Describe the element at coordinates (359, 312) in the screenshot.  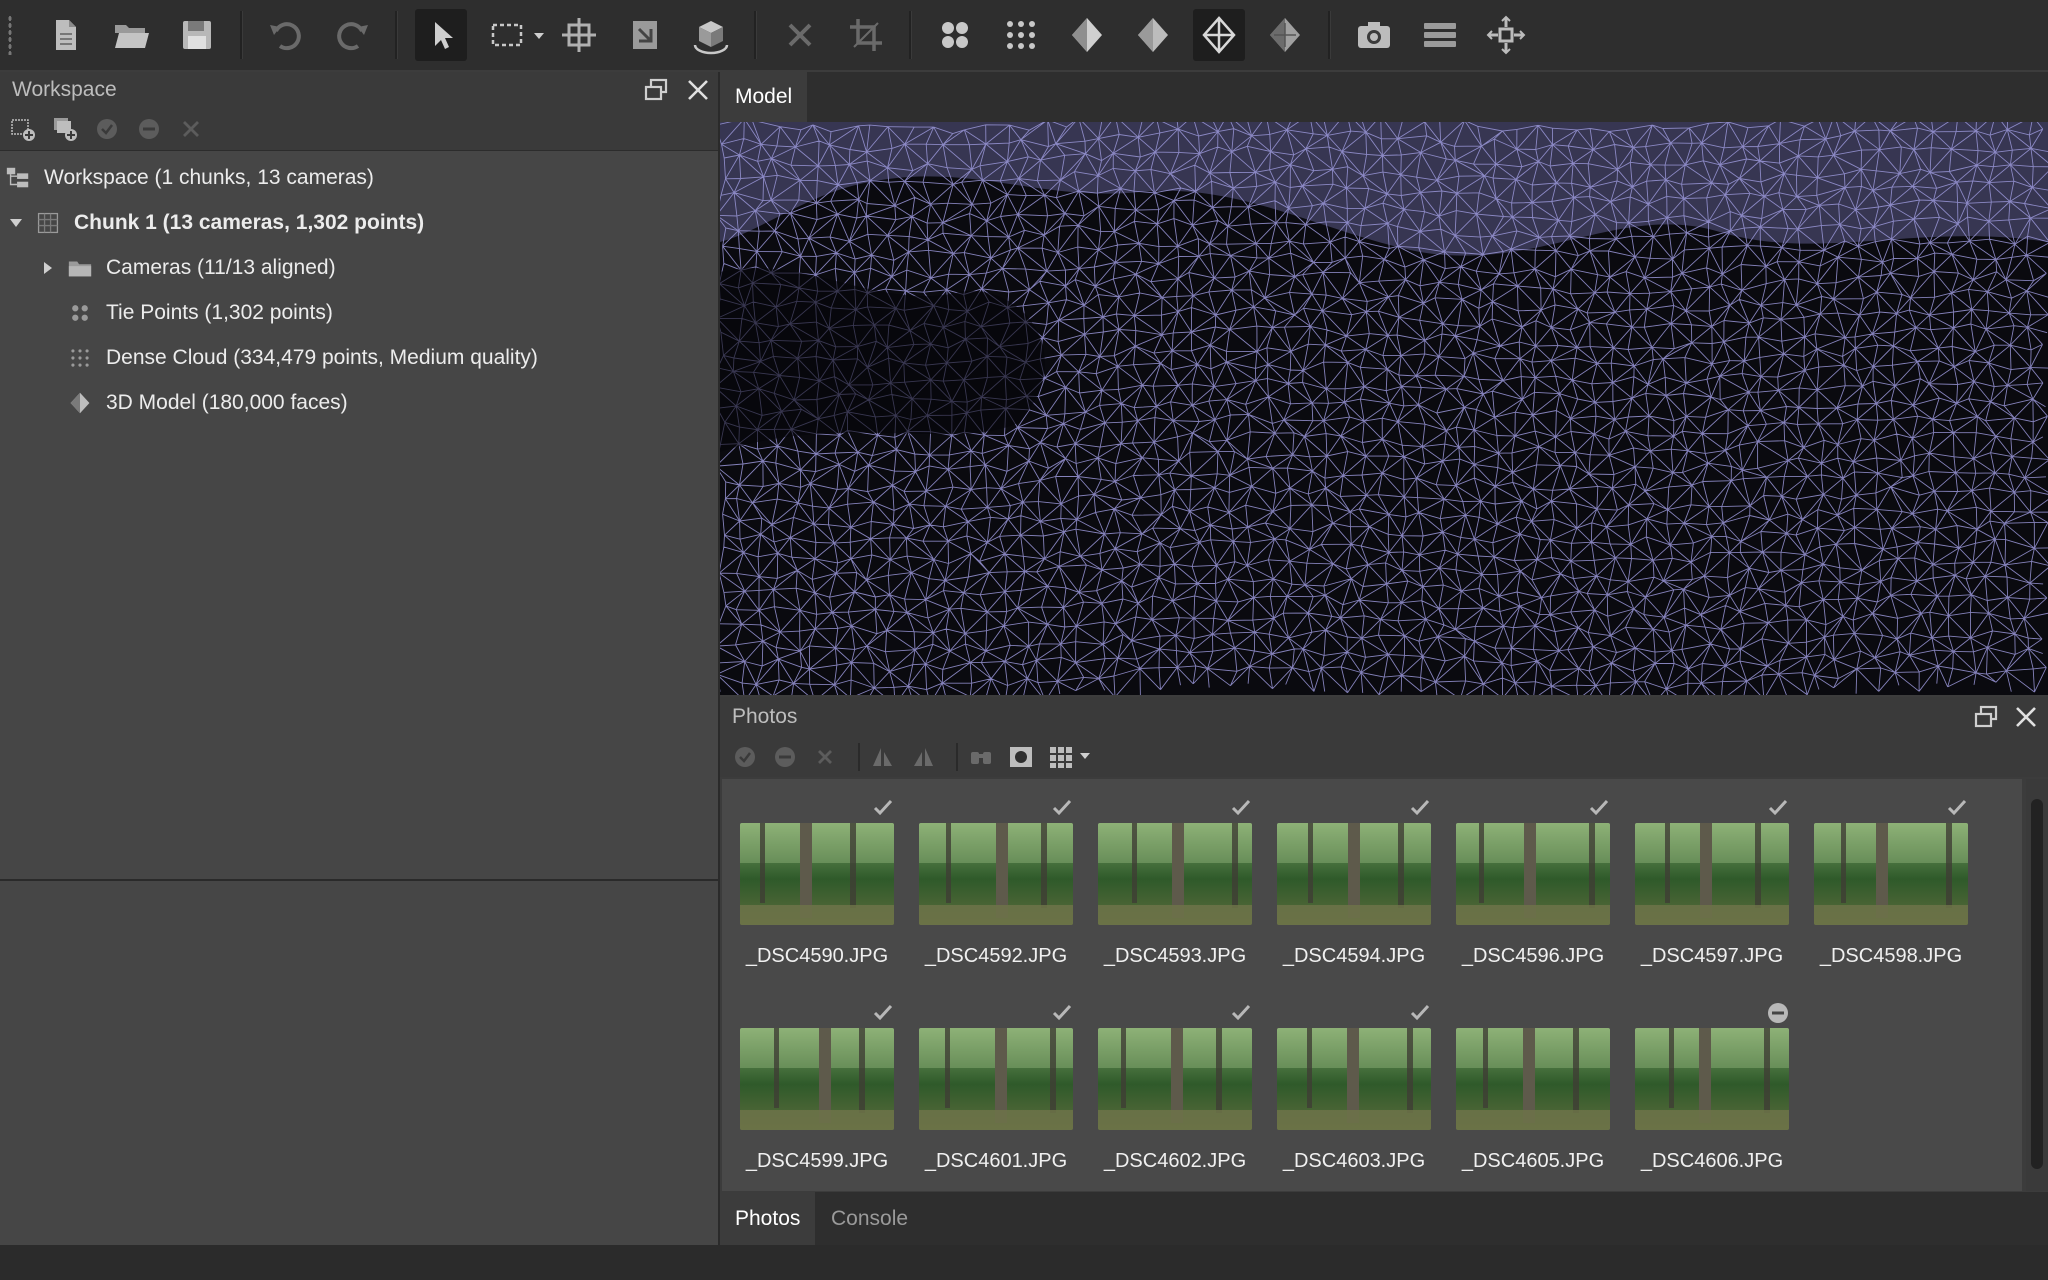
I see `tree-item-tie-points: Tie Points (1,302 points)` at that location.